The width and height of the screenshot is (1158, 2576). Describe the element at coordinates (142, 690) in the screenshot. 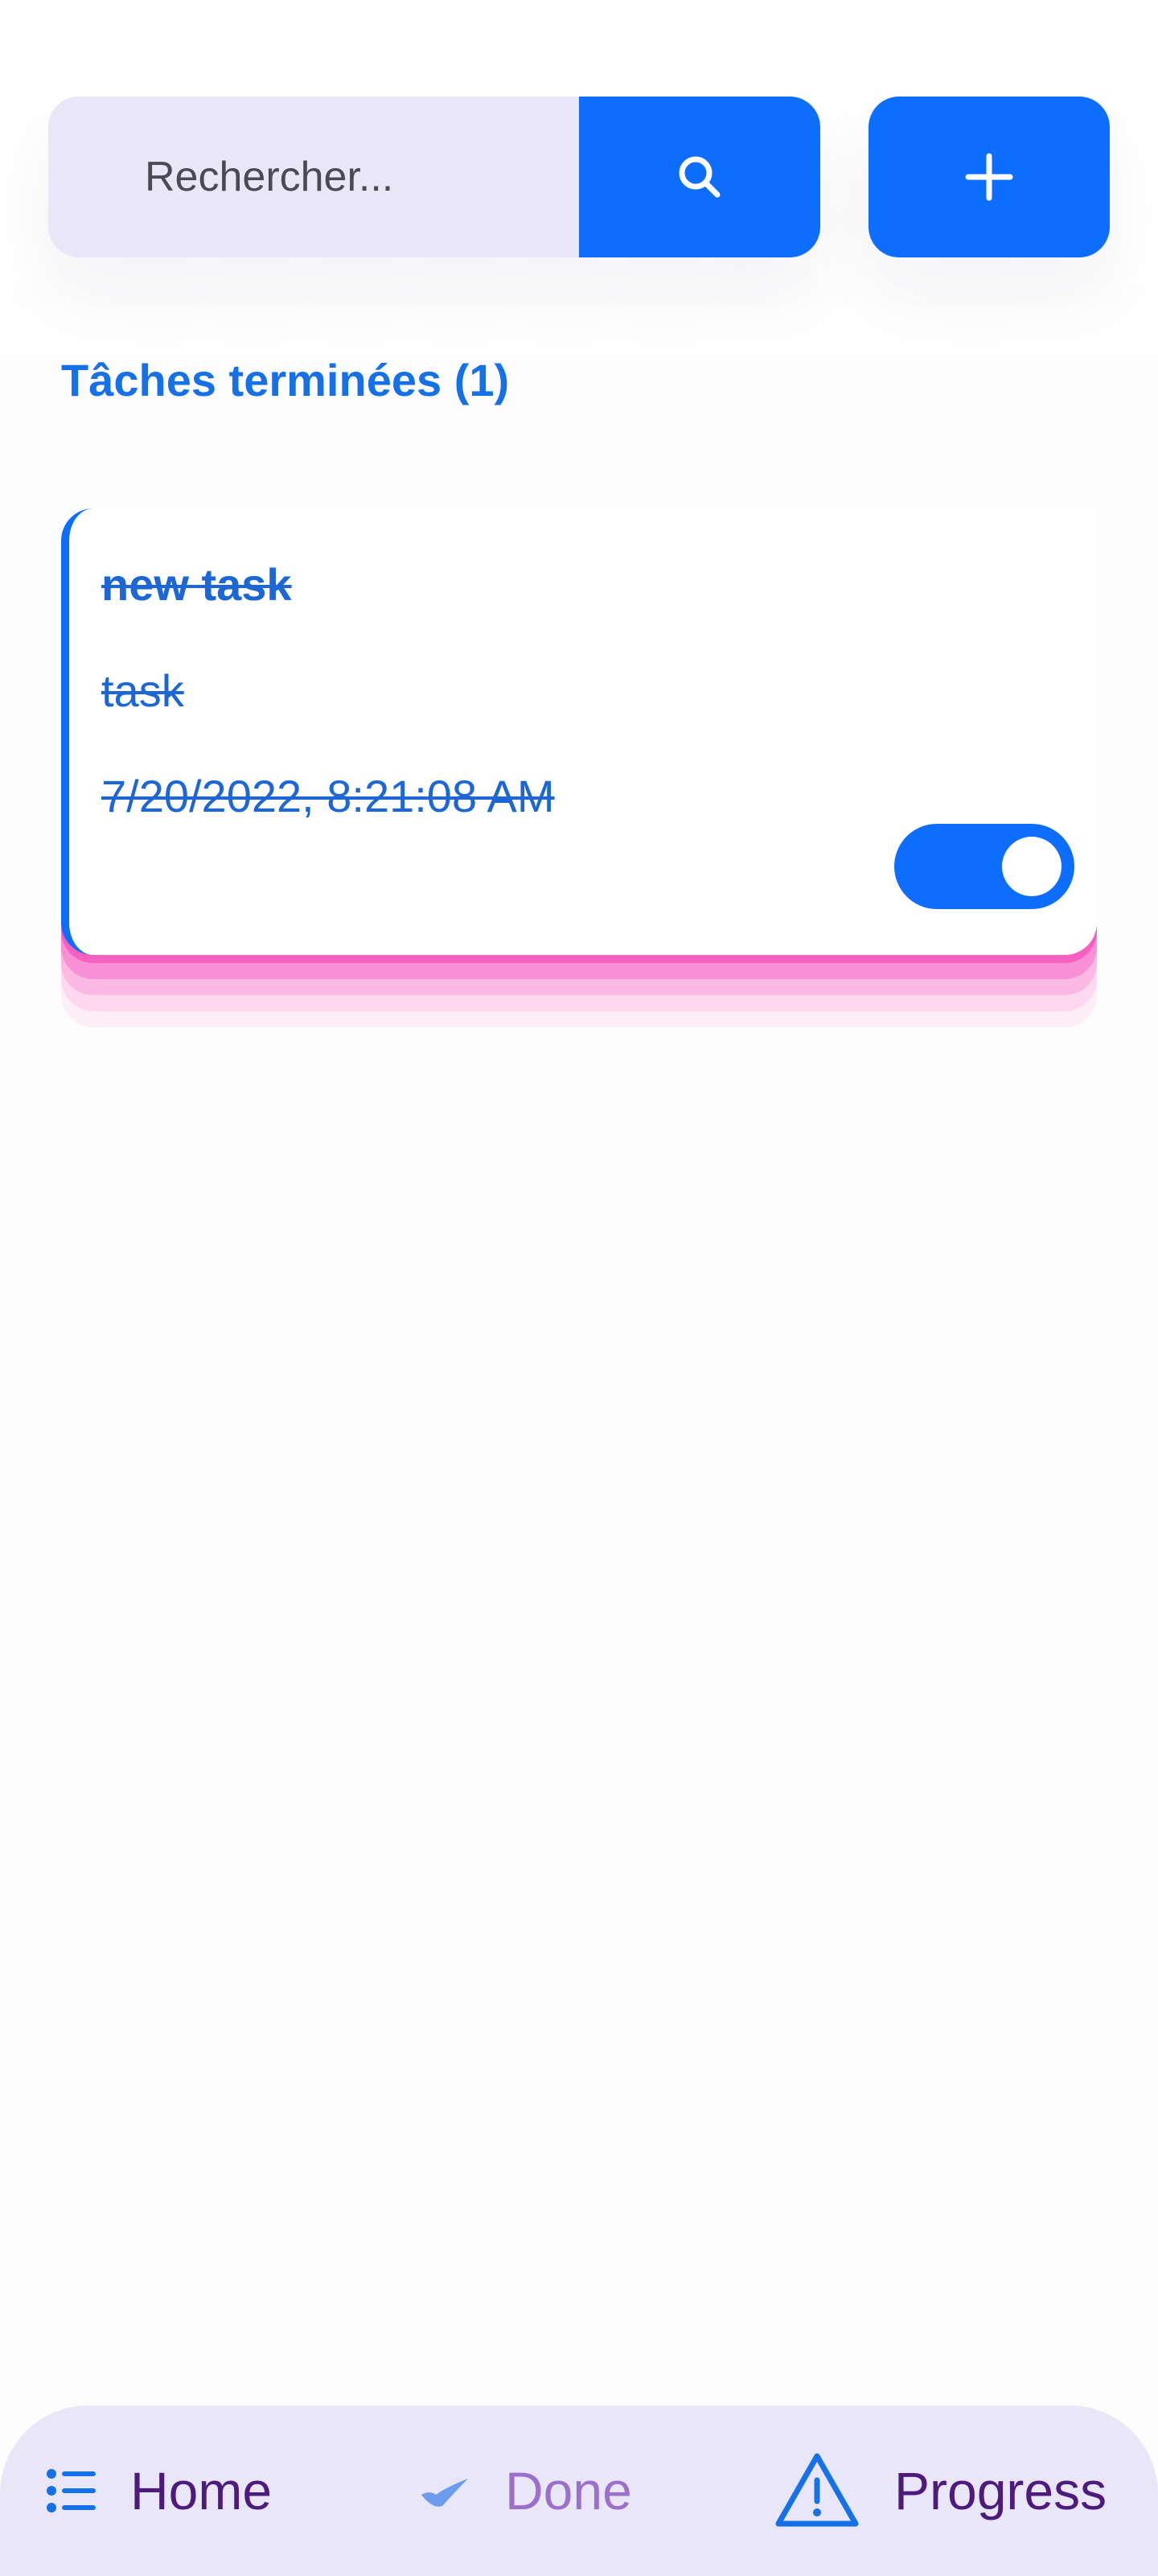

I see `task-description: task` at that location.